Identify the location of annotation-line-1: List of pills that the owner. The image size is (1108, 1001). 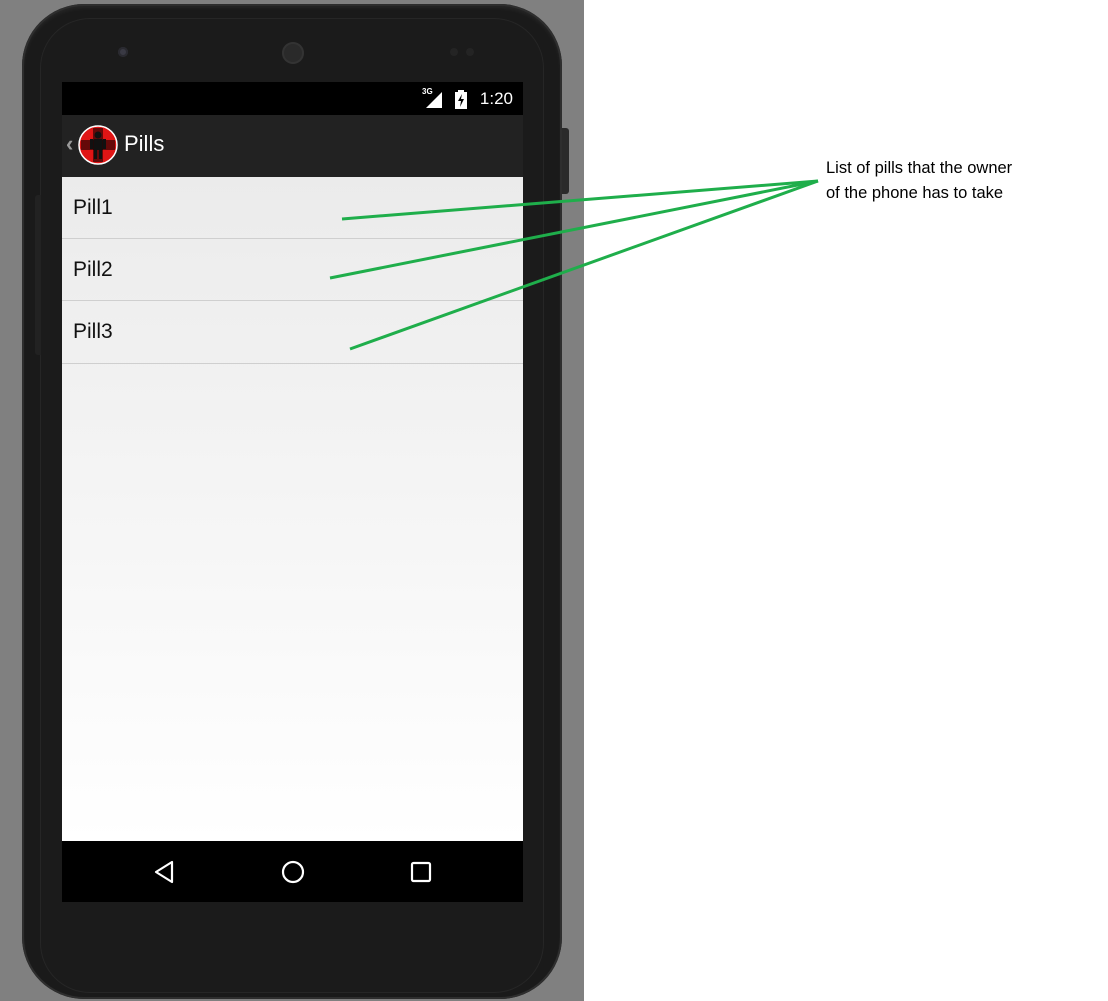
(919, 168).